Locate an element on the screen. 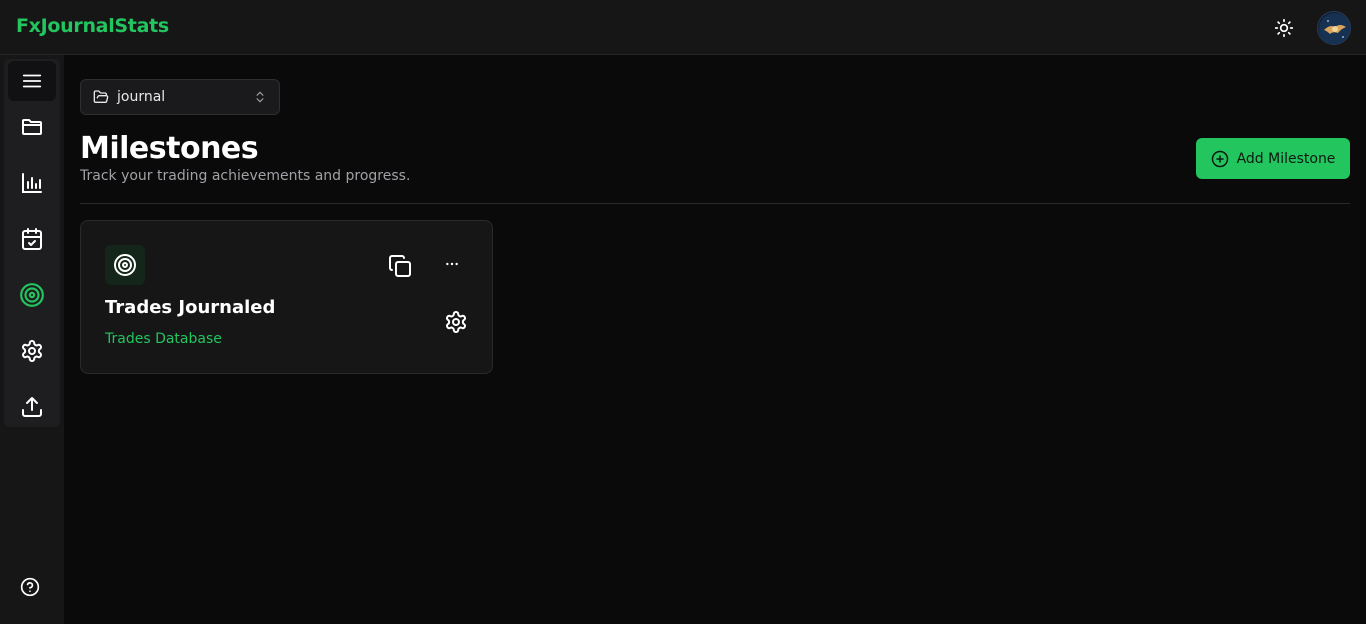  milestone-source: Trades Database is located at coordinates (163, 339).